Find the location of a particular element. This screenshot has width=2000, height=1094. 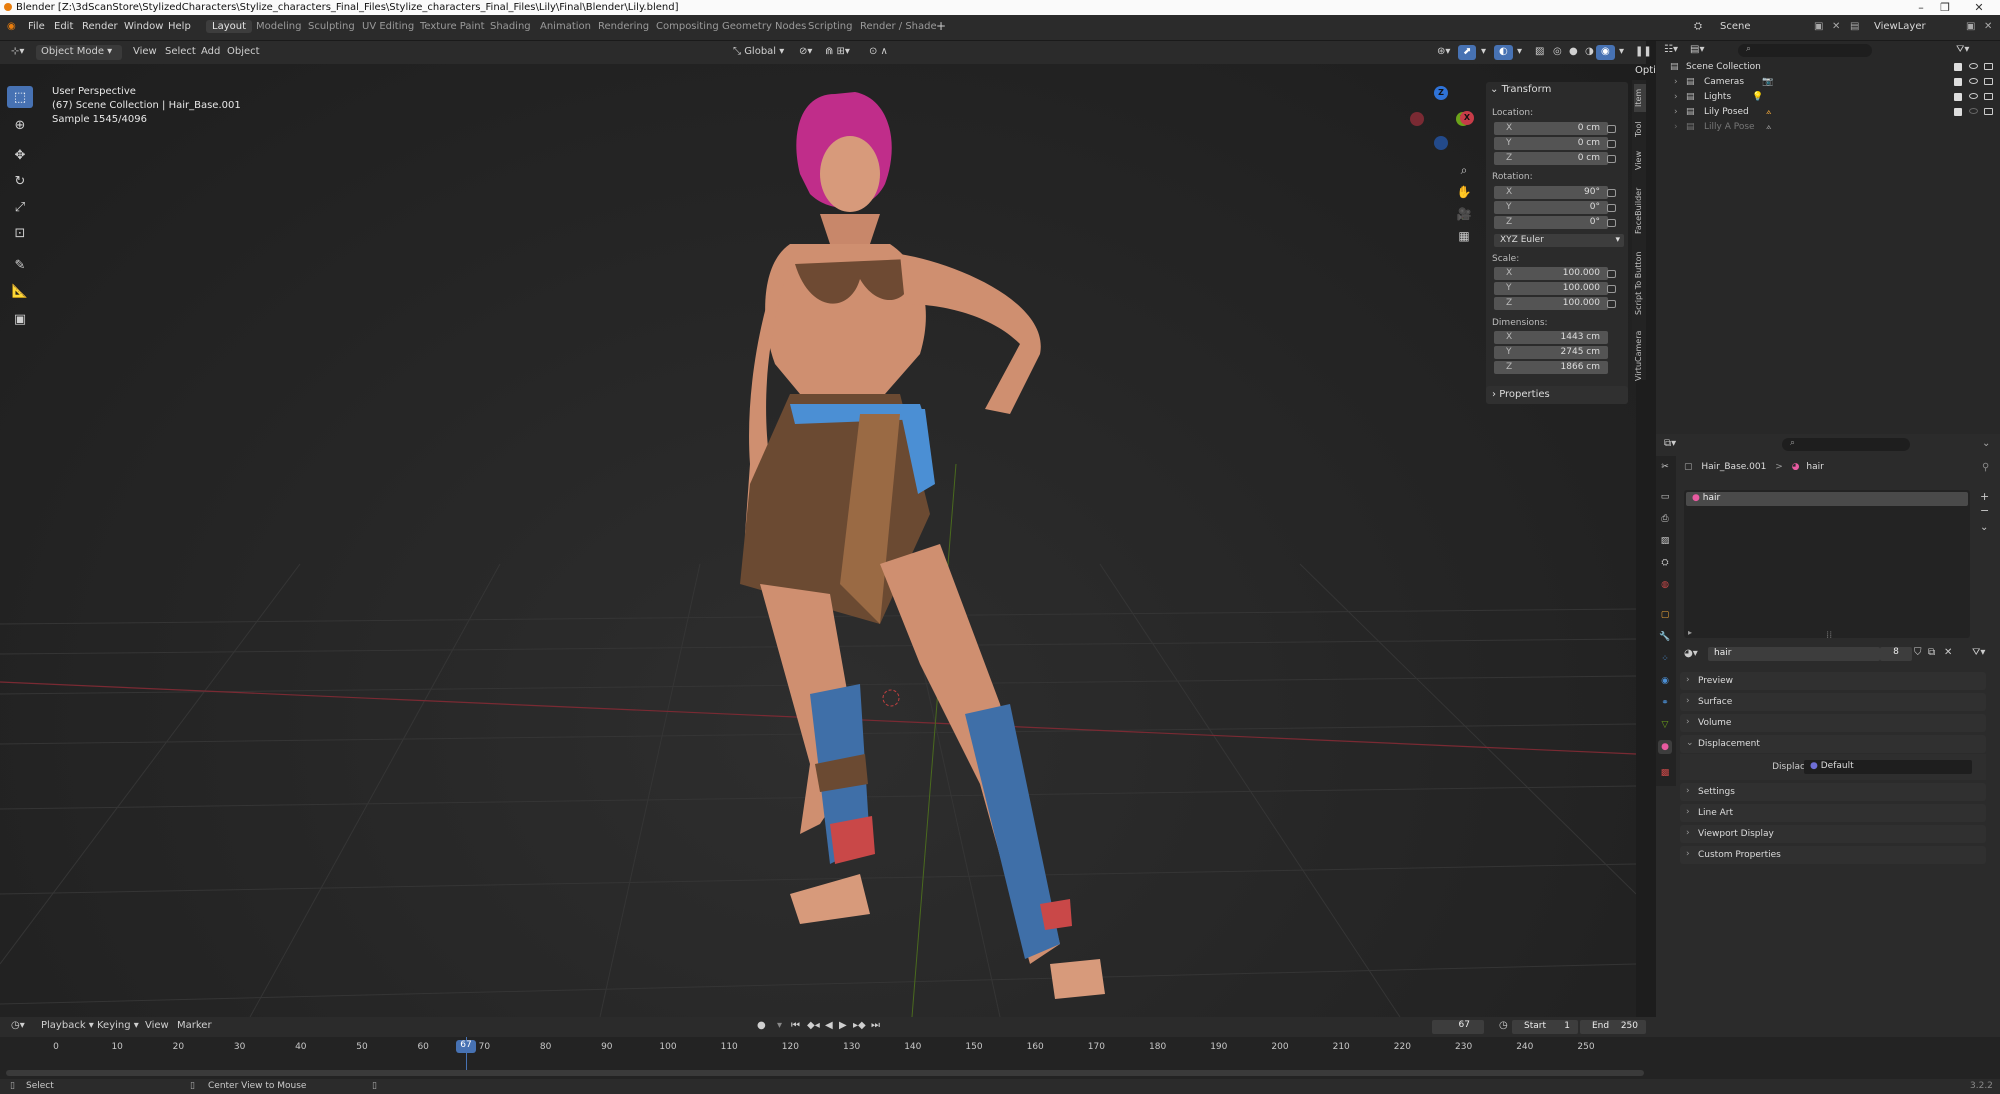

timeline-view-menu: View is located at coordinates (157, 1026).